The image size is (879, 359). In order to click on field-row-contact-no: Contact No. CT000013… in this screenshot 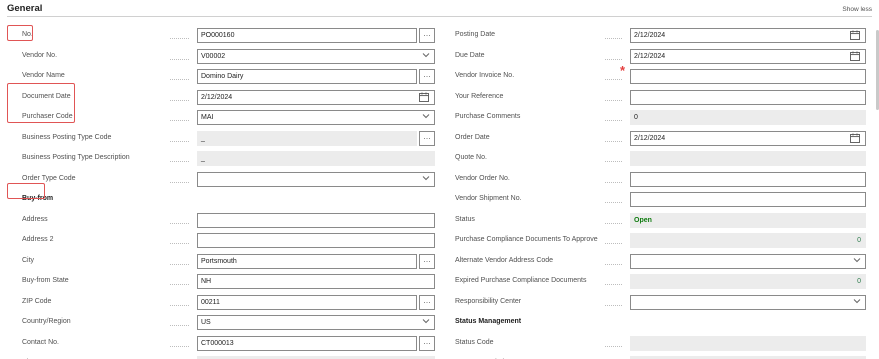, I will do `click(228, 343)`.